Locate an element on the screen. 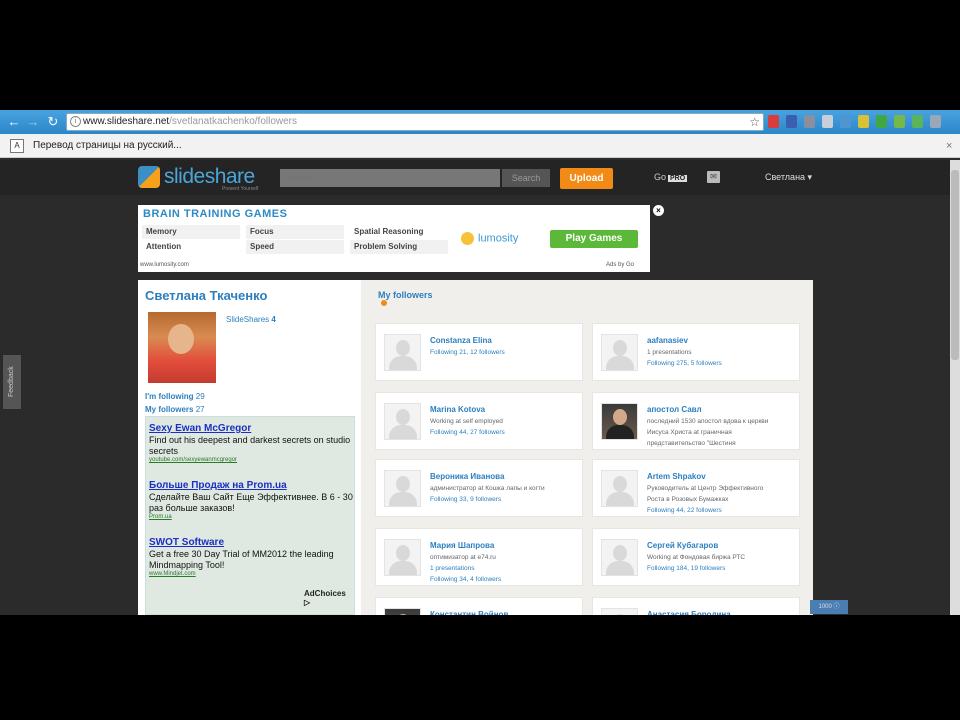  notification-widget: 1000 ⓘ is located at coordinates (829, 607).